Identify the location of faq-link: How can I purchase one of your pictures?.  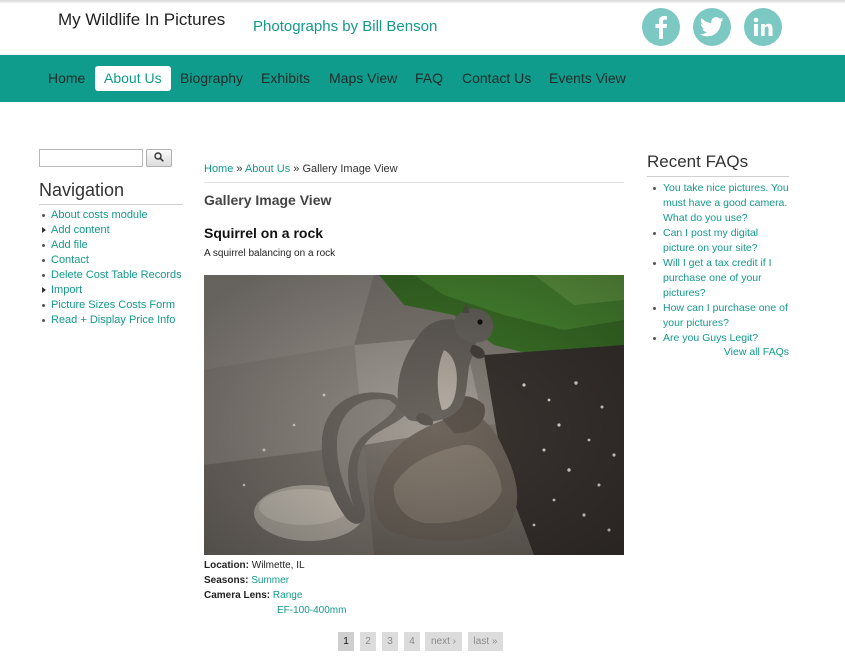
(721, 316).